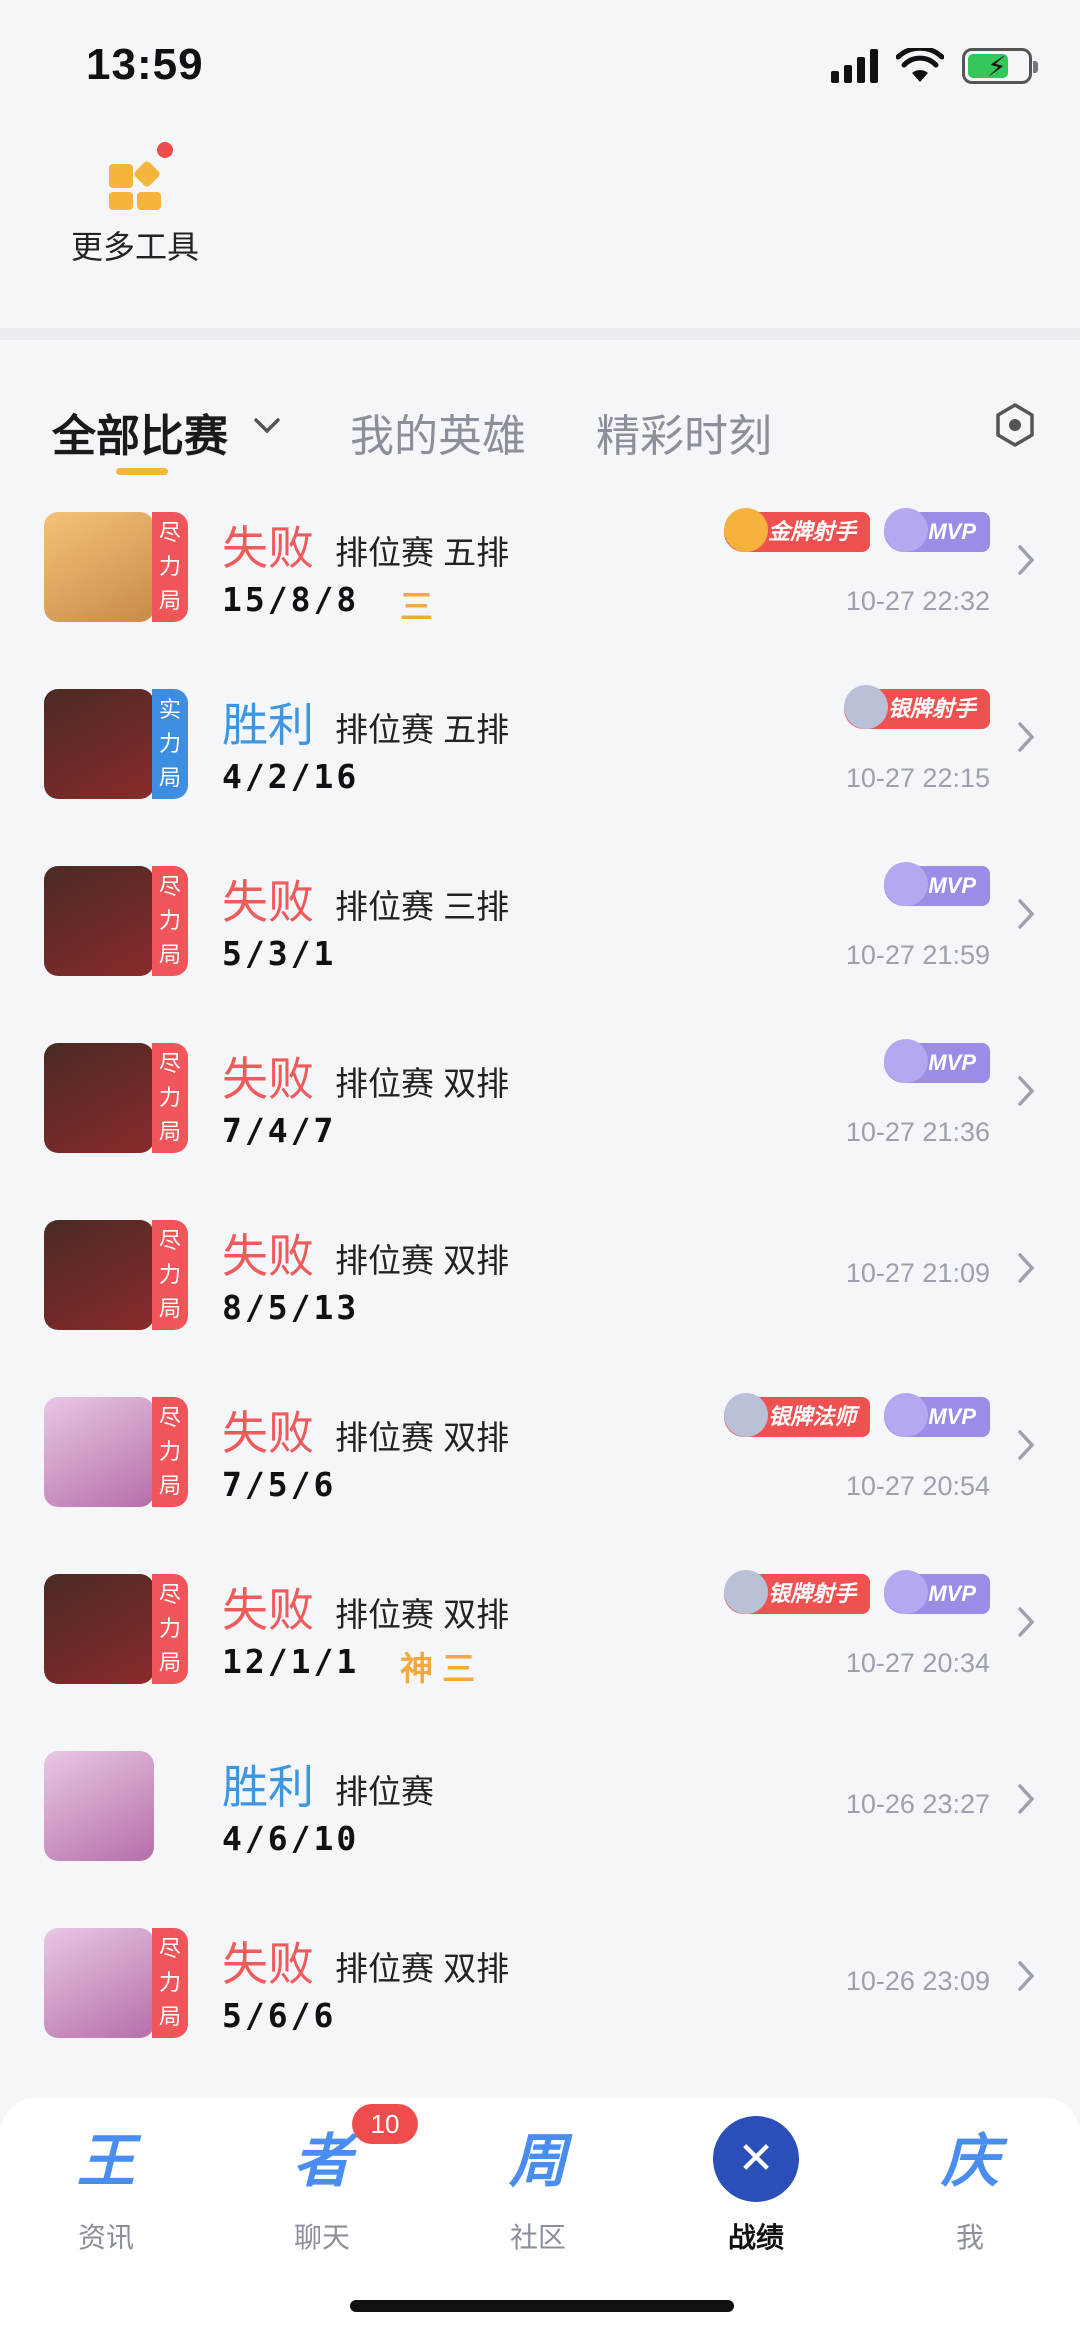 This screenshot has width=1080, height=2337. Describe the element at coordinates (416, 606) in the screenshot. I see `kill-streak-label: 三` at that location.